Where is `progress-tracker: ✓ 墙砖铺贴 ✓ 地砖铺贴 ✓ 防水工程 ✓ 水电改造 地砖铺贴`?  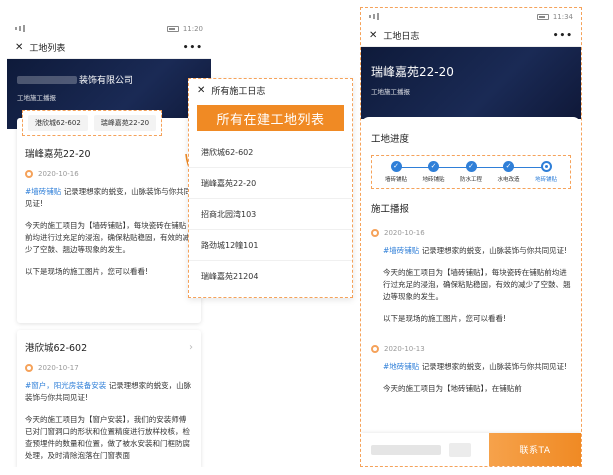 progress-tracker: ✓ 墙砖铺贴 ✓ 地砖铺贴 ✓ 防水工程 ✓ 水电改造 地砖铺贴 is located at coordinates (471, 172).